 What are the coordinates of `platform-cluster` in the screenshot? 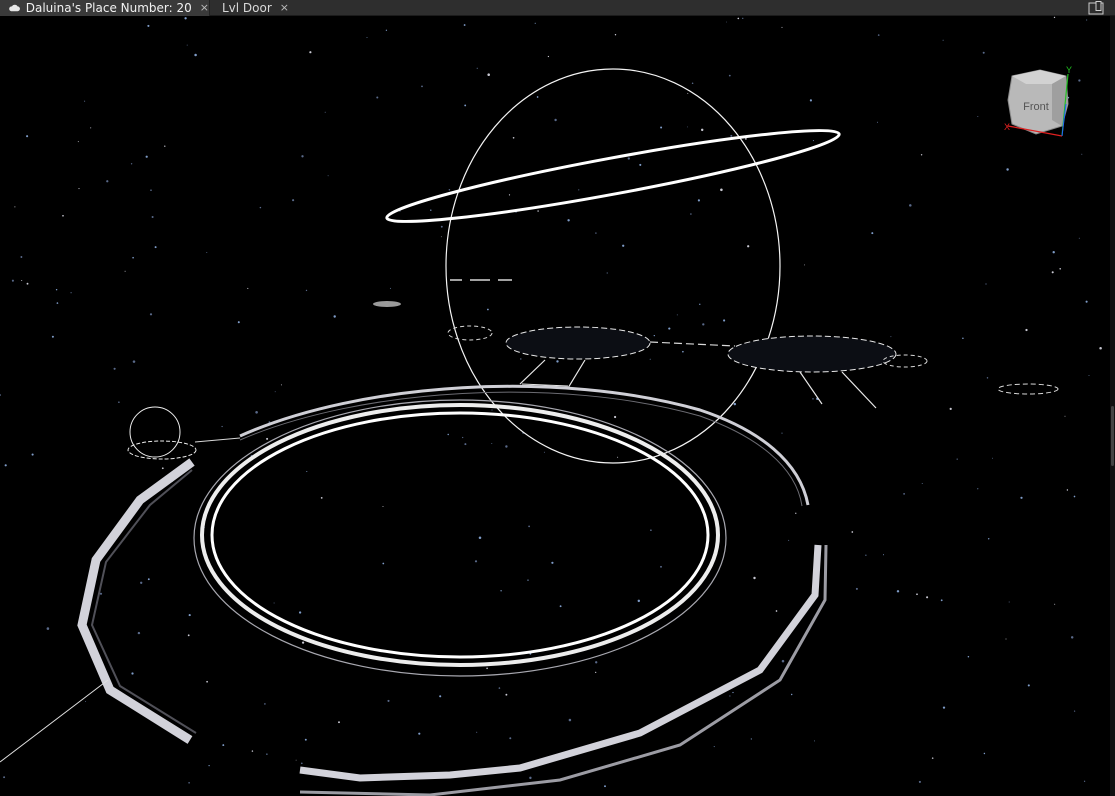 It's located at (753, 367).